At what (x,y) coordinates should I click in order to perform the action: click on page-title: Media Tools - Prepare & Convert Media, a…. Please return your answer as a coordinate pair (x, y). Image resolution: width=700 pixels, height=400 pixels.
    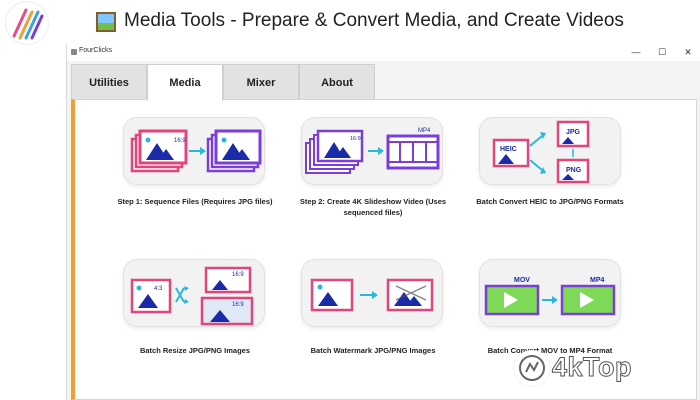
    Looking at the image, I should click on (374, 20).